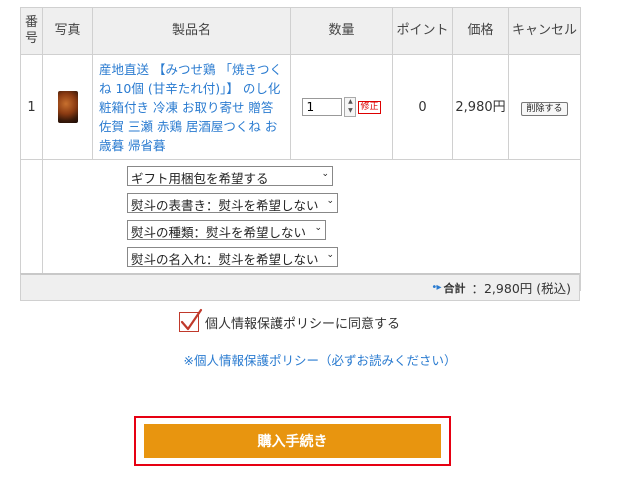  I want to click on header-price: 価格, so click(480, 31).